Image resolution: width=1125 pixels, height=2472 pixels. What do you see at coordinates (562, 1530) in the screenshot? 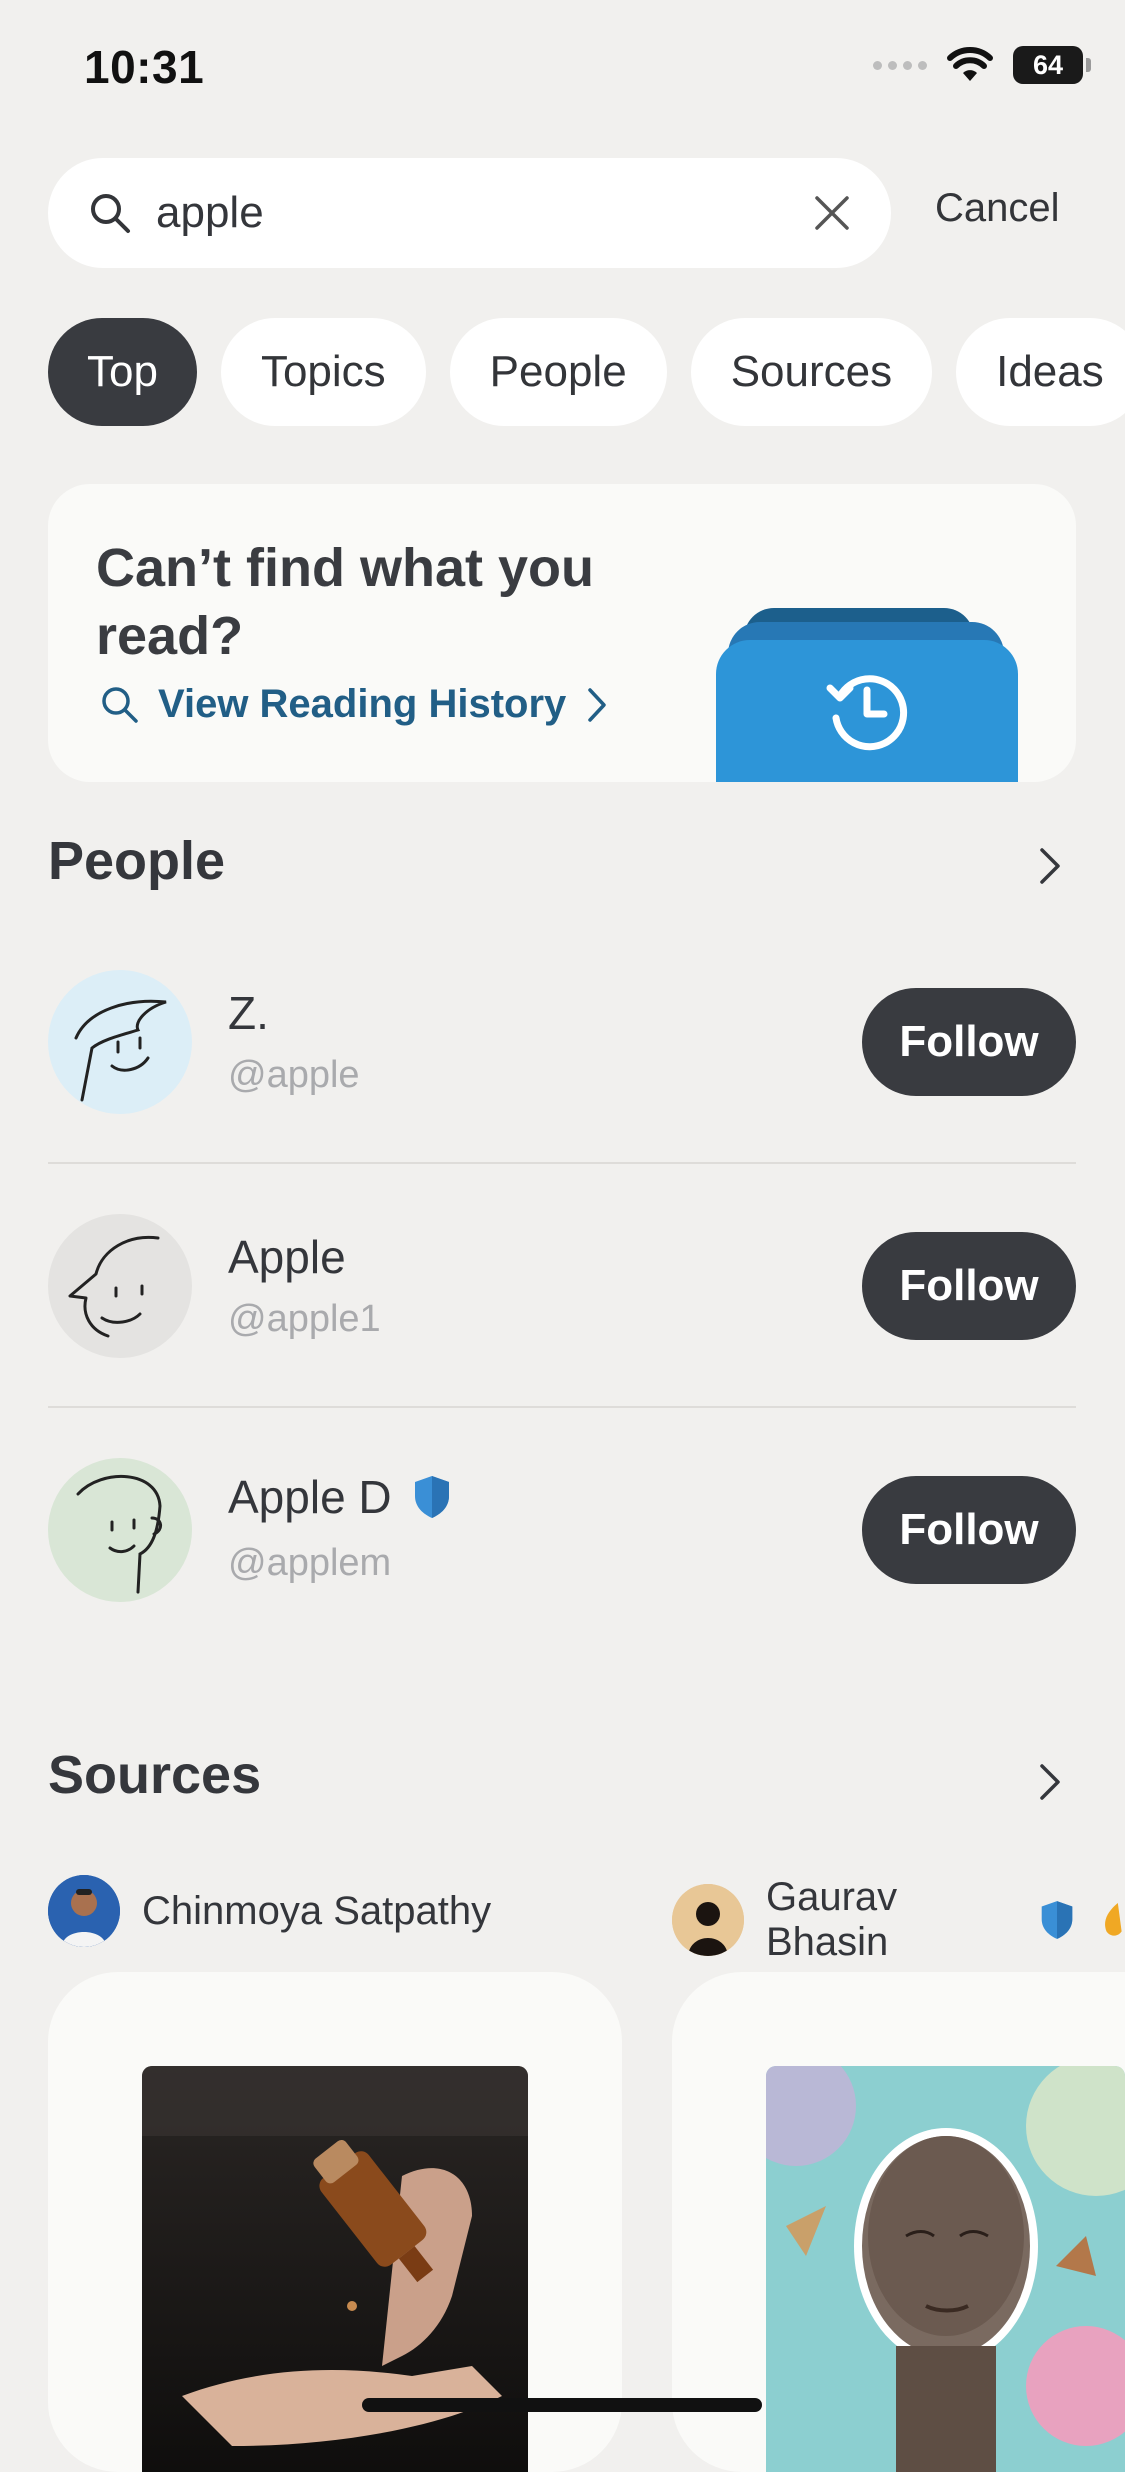
I see `person-row: Apple D @applem Follow` at bounding box center [562, 1530].